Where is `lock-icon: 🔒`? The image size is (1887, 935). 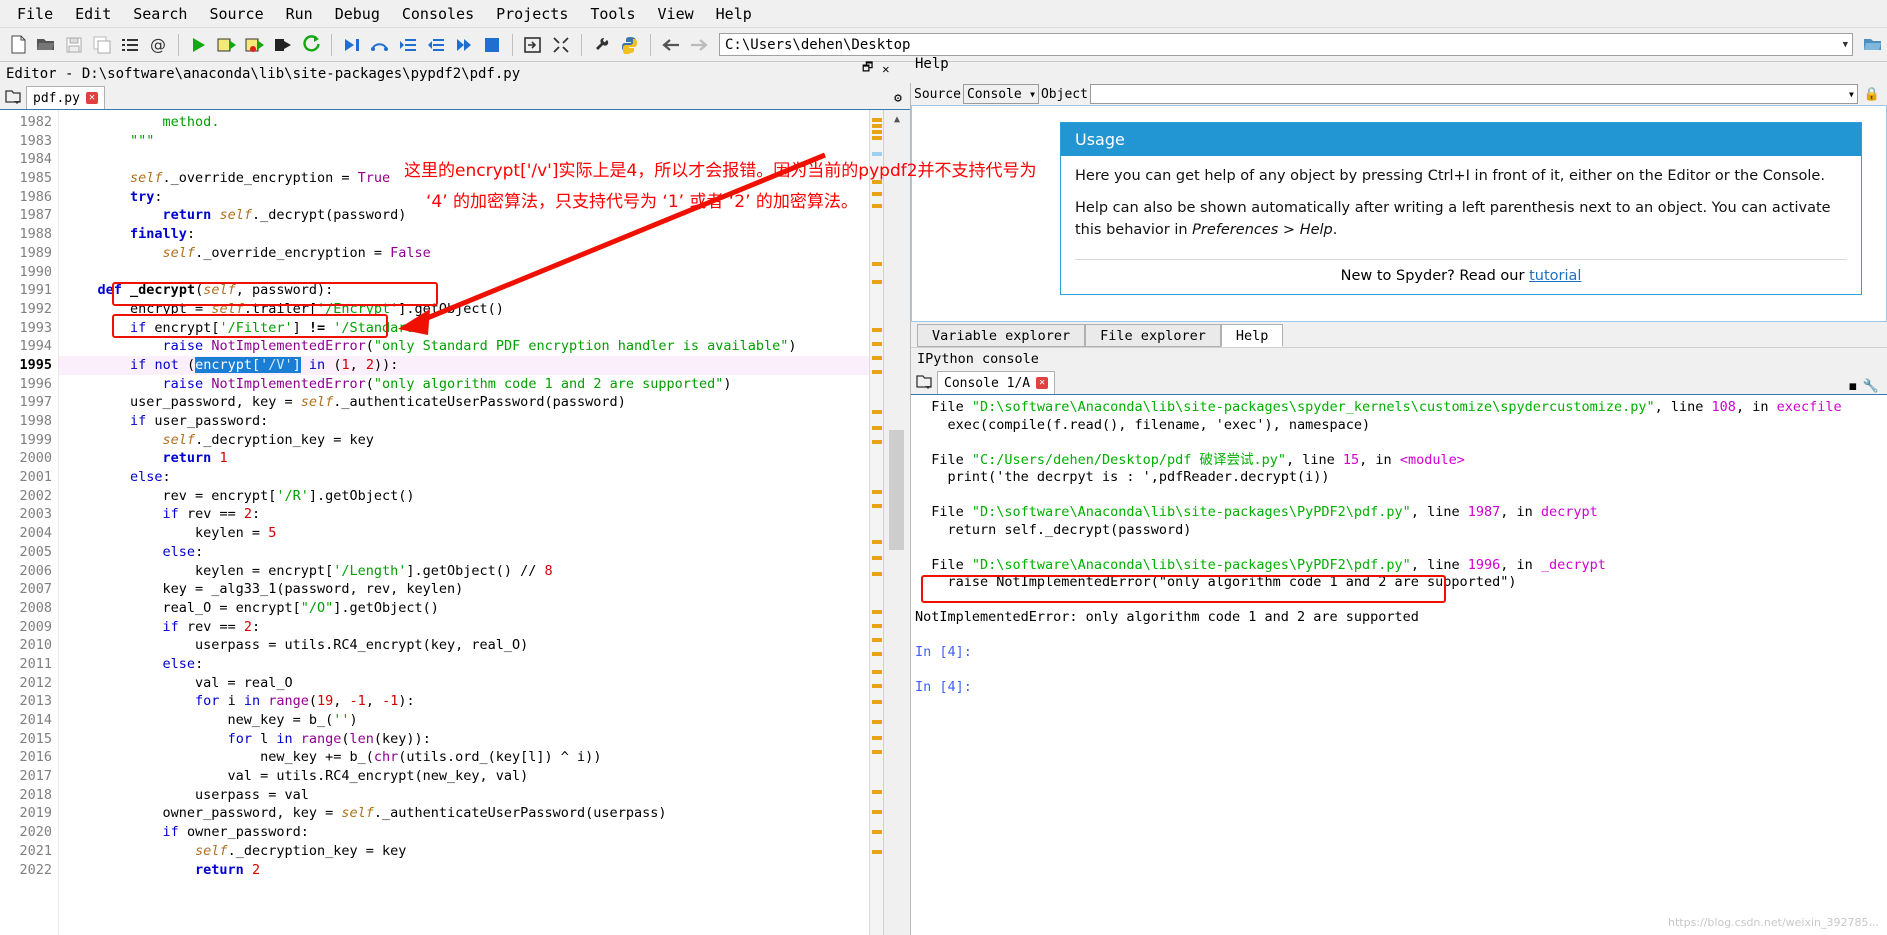
lock-icon: 🔒 is located at coordinates (1872, 94).